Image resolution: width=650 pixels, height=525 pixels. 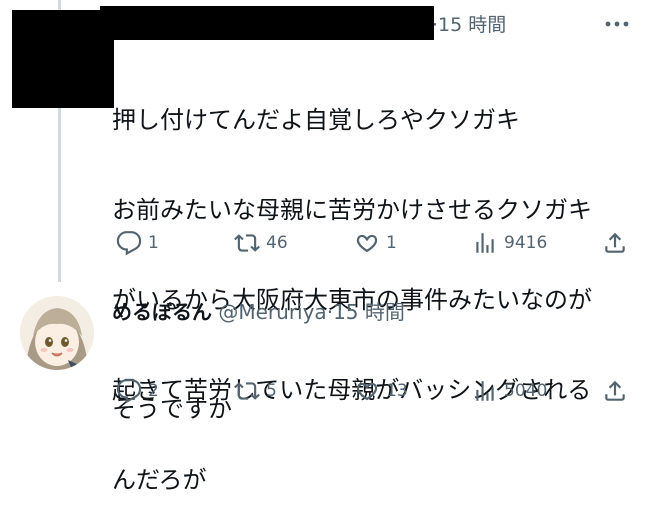 What do you see at coordinates (316, 120) in the screenshot?
I see `tweet1-line: 押し付けてんだよ自覚しろやクソガキ` at bounding box center [316, 120].